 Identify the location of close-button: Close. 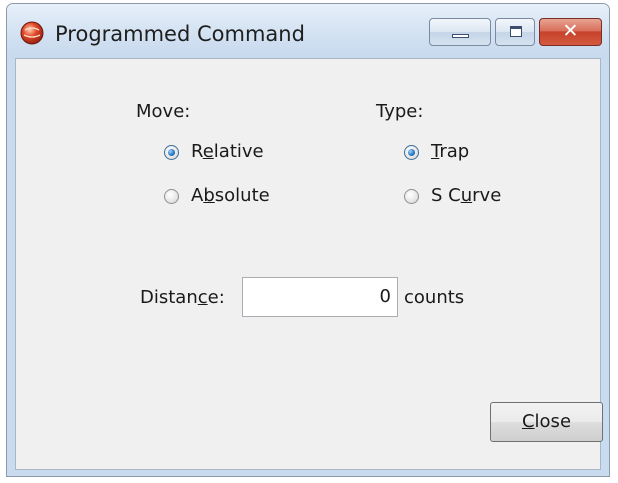
(546, 422).